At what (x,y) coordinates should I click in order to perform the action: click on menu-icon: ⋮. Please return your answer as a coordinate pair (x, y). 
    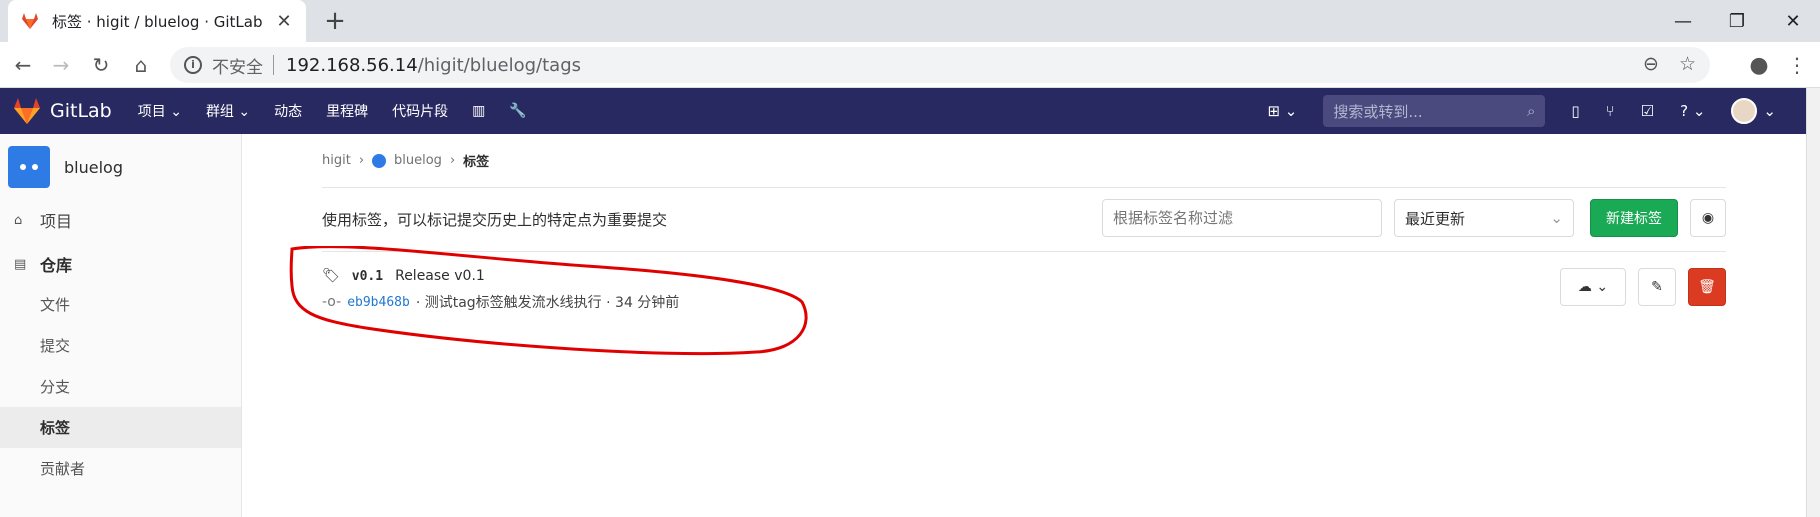
    Looking at the image, I should click on (1797, 65).